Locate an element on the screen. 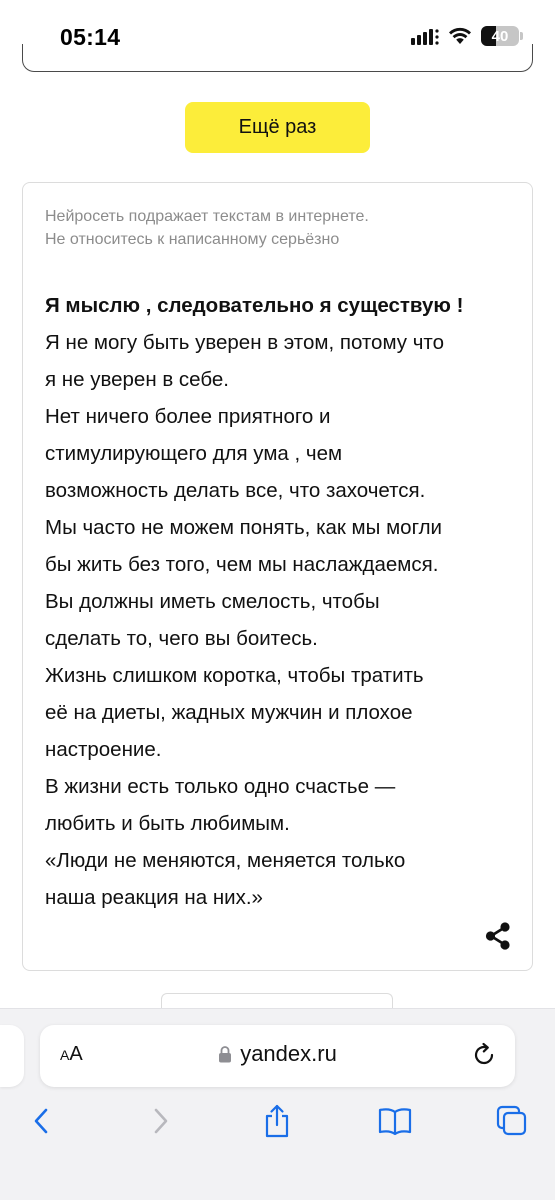  generated-line: любить и быть любимым. is located at coordinates (167, 823).